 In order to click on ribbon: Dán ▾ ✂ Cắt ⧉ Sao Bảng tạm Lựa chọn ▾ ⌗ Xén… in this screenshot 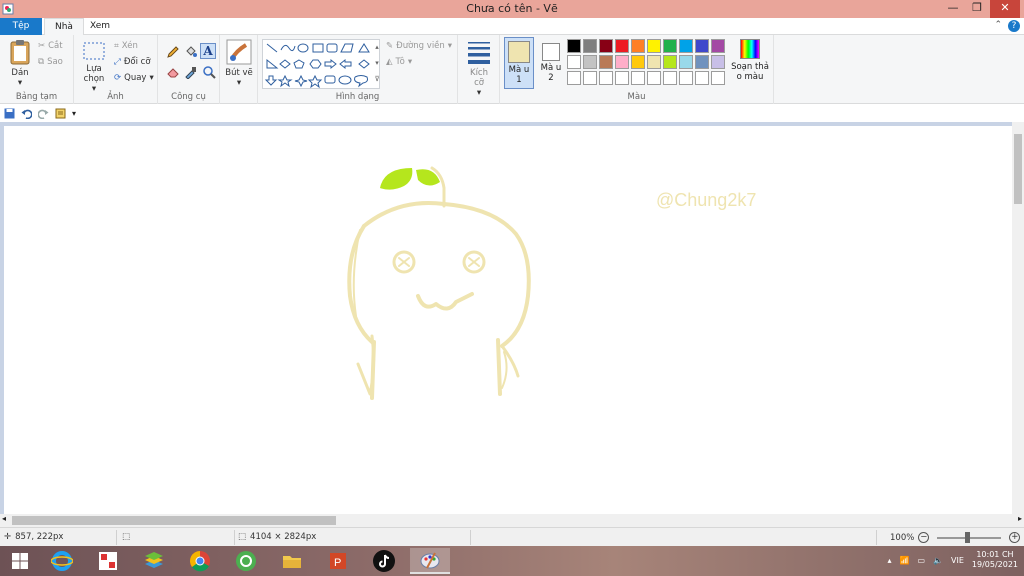, I will do `click(512, 69)`.